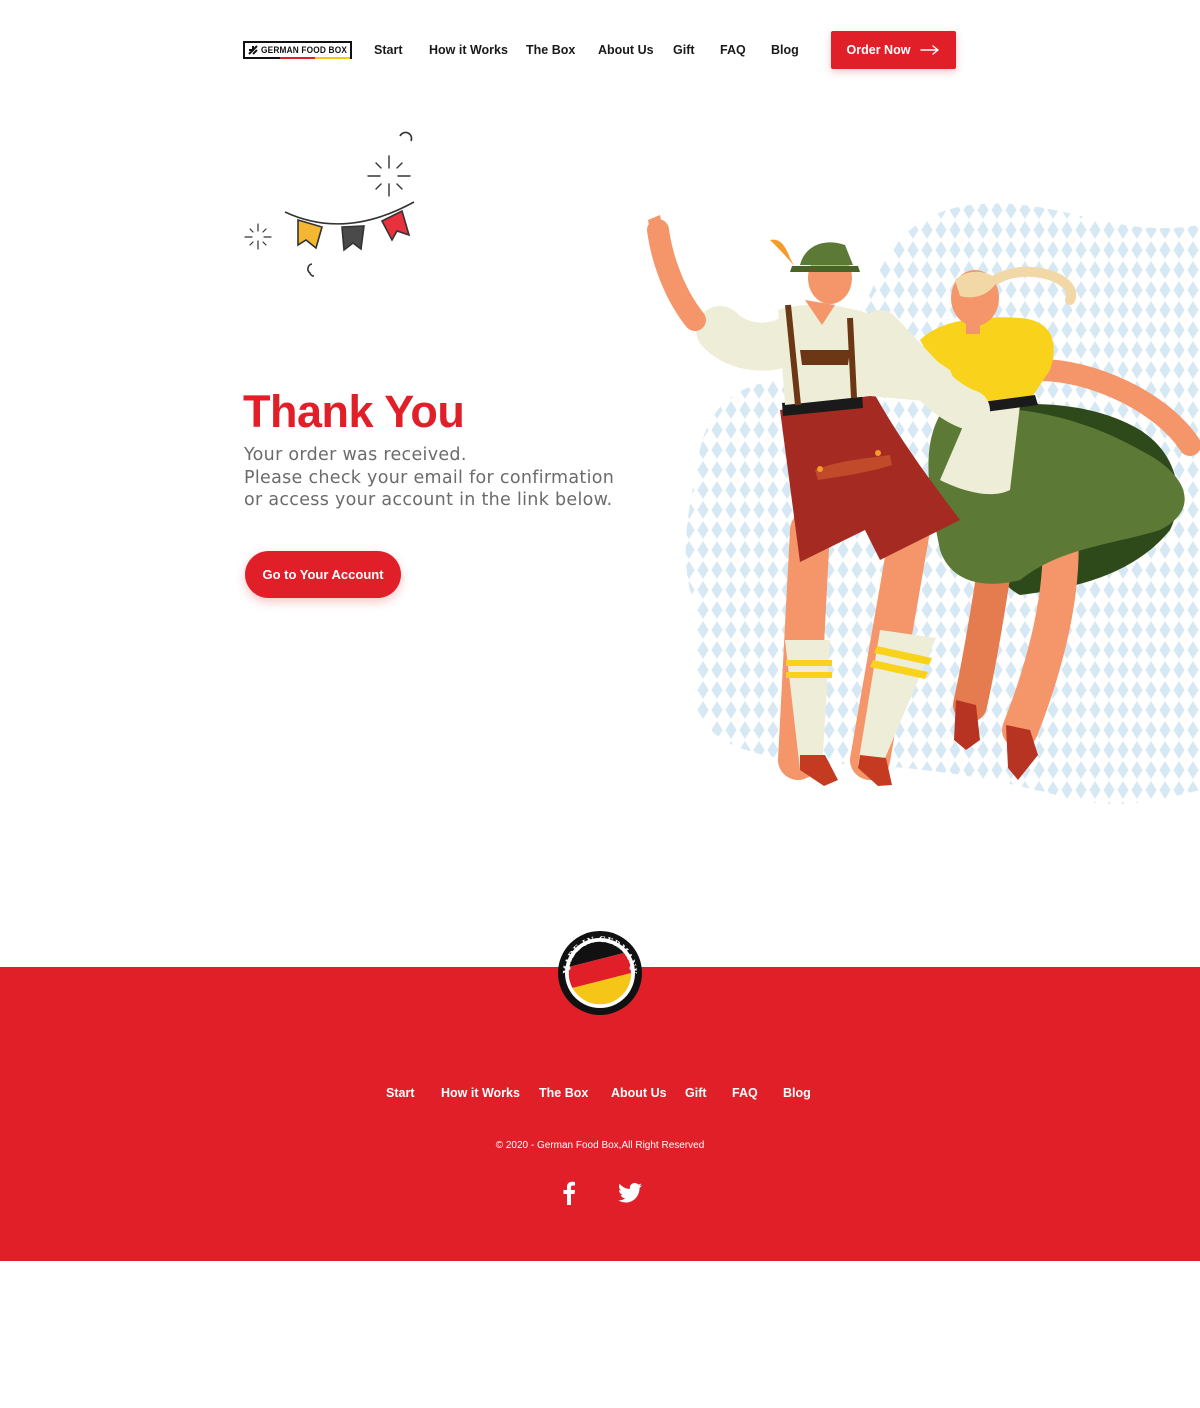  What do you see at coordinates (329, 204) in the screenshot?
I see `bunting-decoration` at bounding box center [329, 204].